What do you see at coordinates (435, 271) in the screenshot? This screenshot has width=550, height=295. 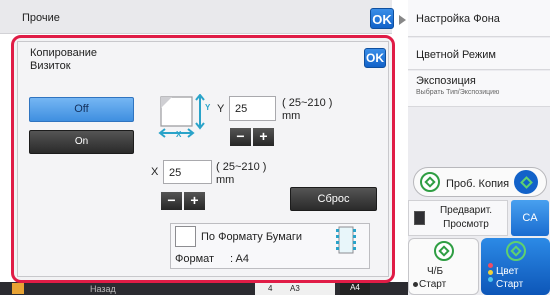 I see `bw-start-label-1: Ч/Б` at bounding box center [435, 271].